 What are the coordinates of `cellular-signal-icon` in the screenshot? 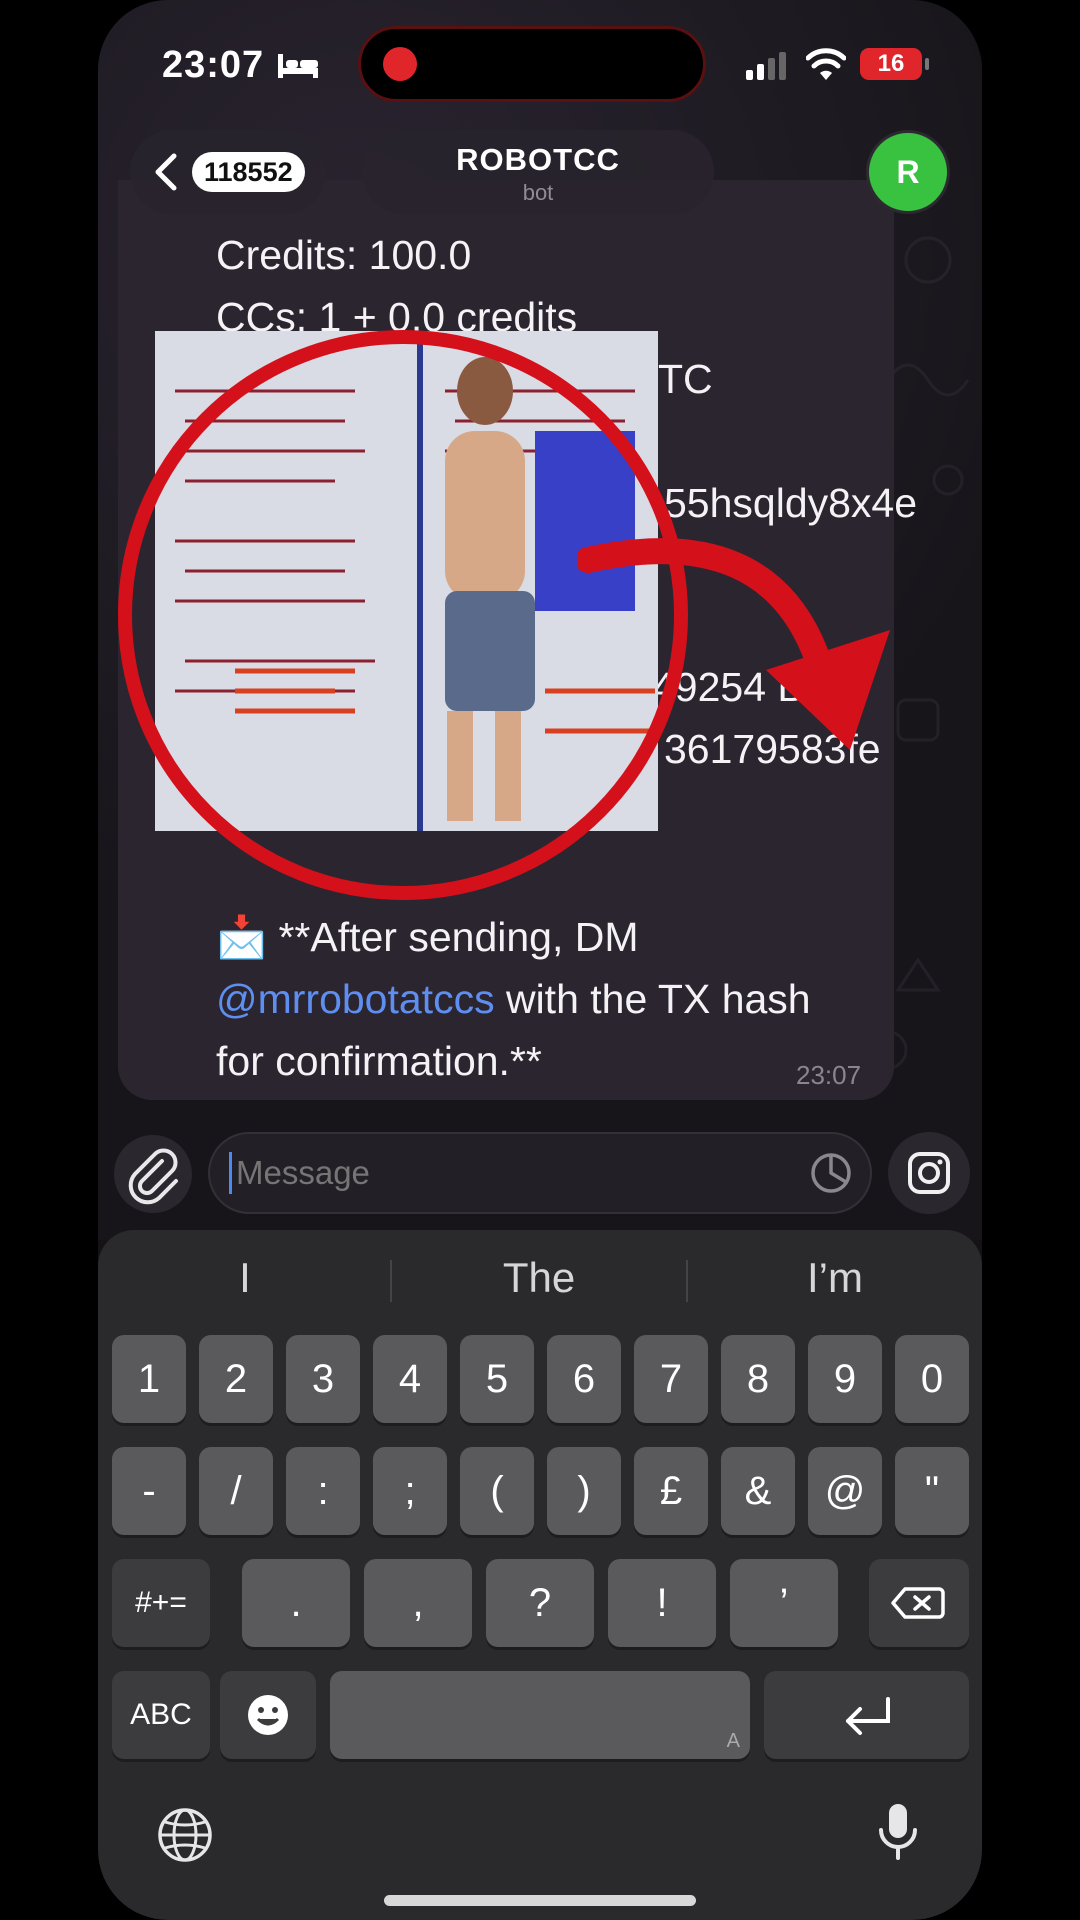 It's located at (766, 66).